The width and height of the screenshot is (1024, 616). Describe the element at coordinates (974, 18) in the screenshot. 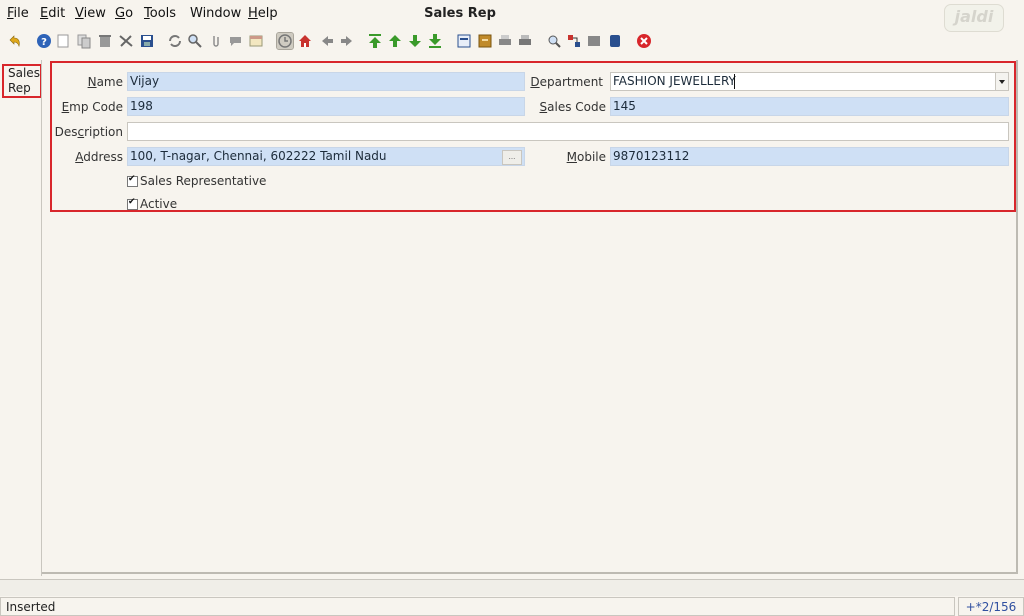

I see `brand-logo: jaldi` at that location.